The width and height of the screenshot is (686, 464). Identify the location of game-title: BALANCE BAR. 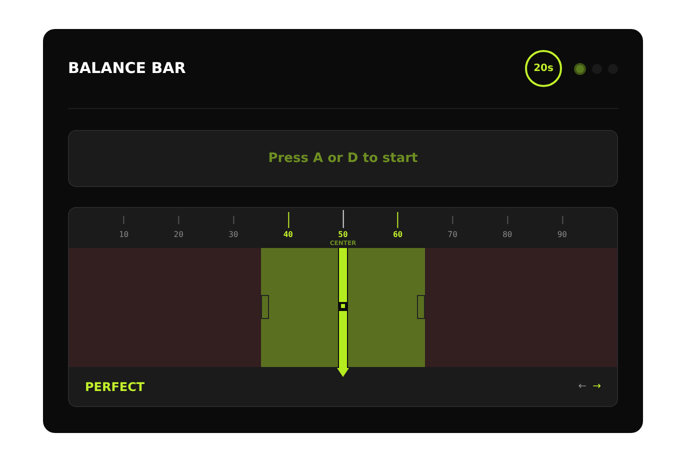
(127, 69).